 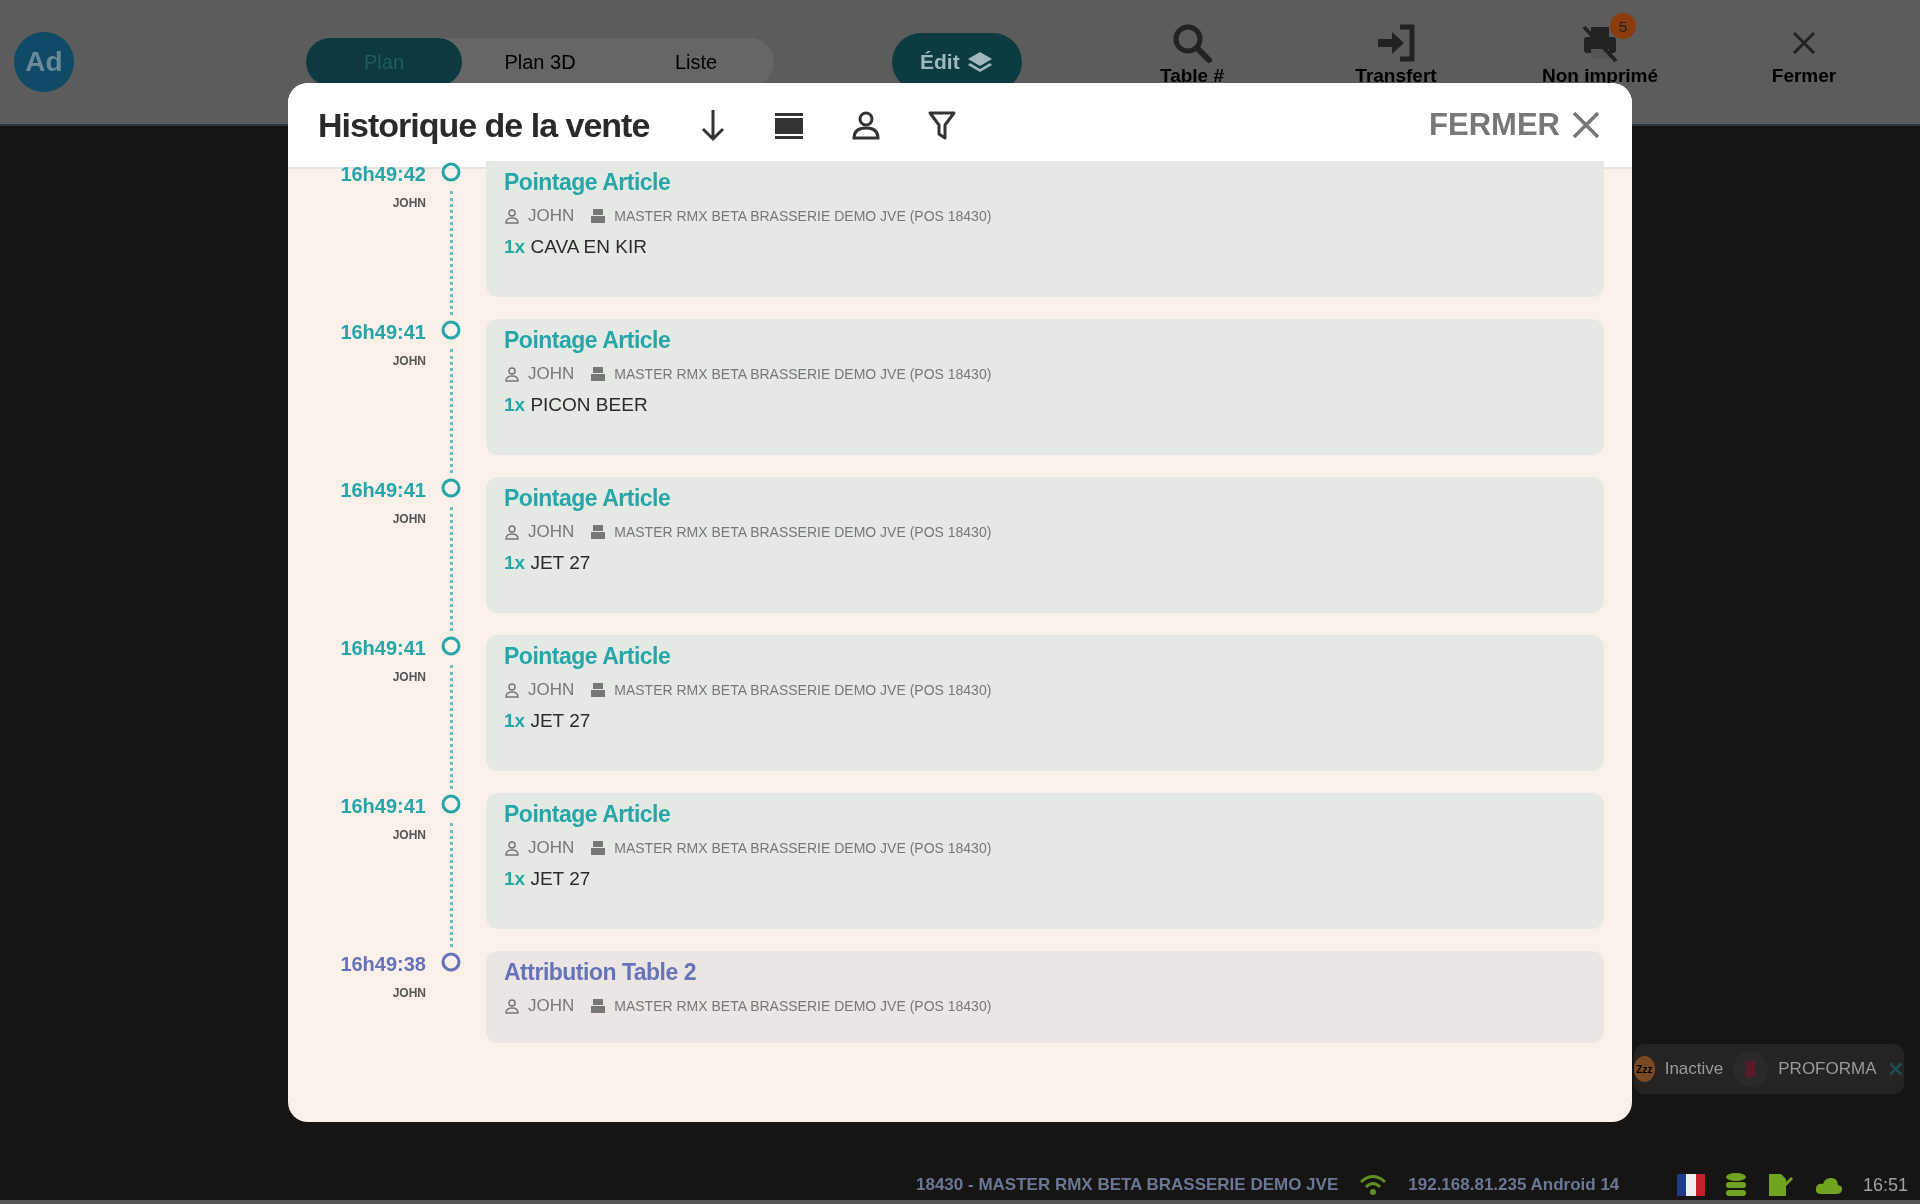 What do you see at coordinates (1600, 76) in the screenshot?
I see `action-label: Non imprimé` at bounding box center [1600, 76].